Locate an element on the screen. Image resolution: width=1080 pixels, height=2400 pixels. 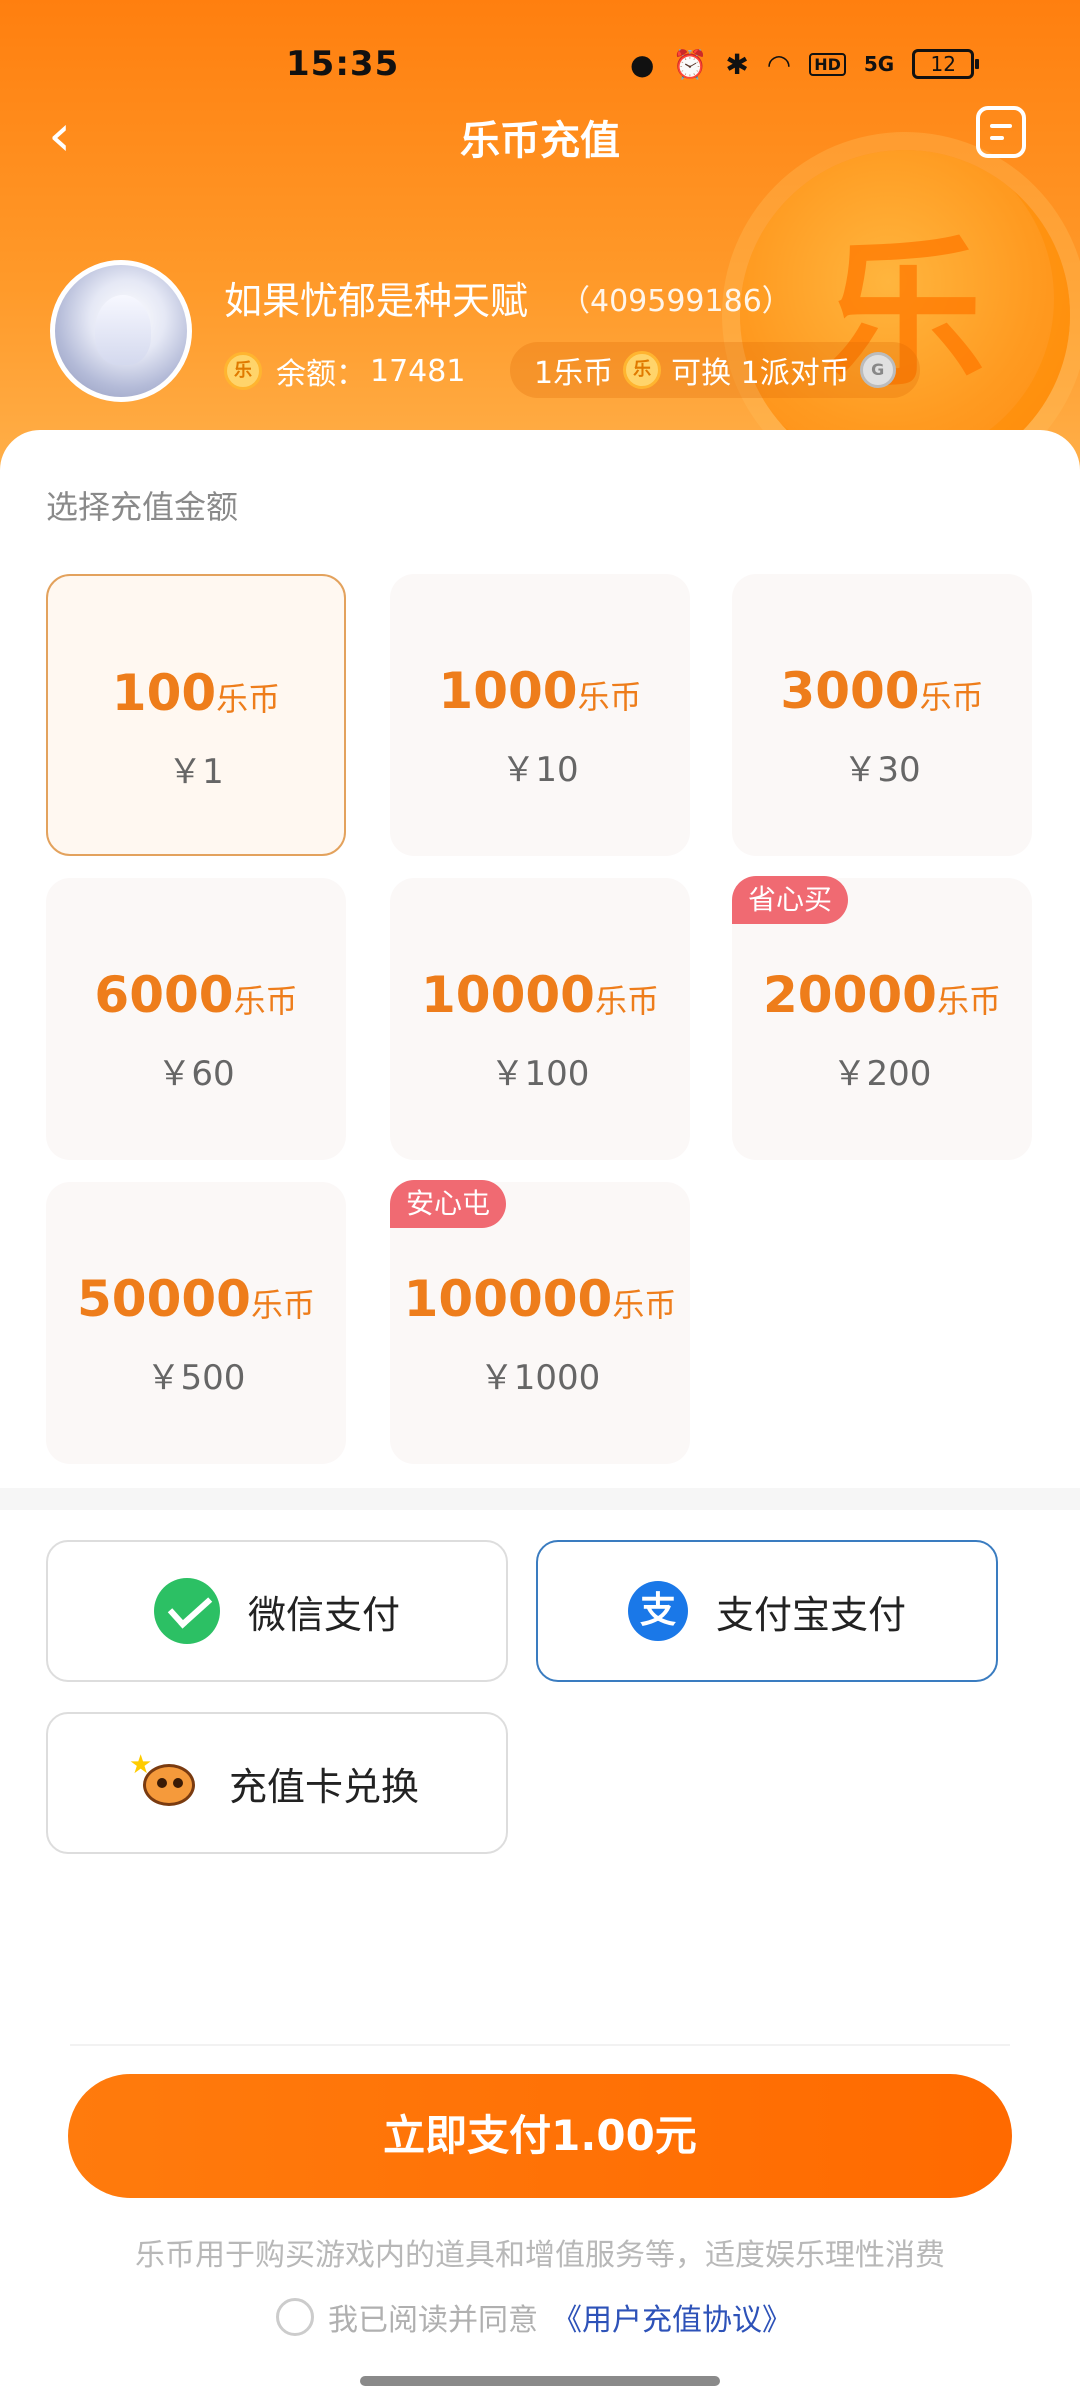
wechat-icon is located at coordinates (186, 1611).